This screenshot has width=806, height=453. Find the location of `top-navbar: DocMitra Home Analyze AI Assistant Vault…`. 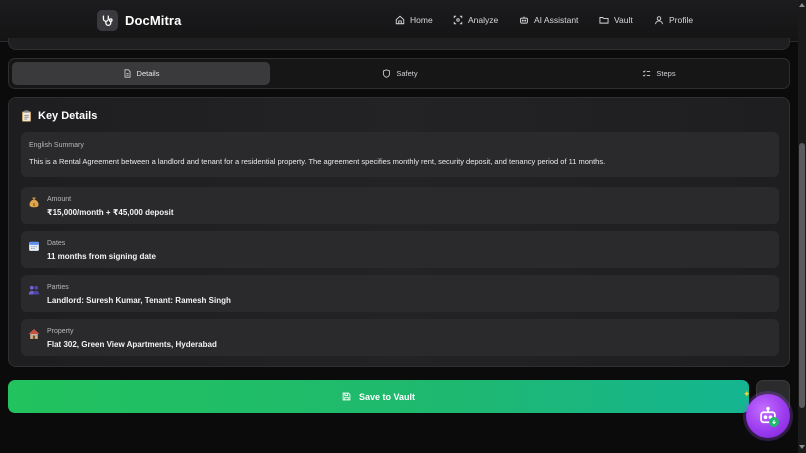

top-navbar: DocMitra Home Analyze AI Assistant Vault… is located at coordinates (399, 21).